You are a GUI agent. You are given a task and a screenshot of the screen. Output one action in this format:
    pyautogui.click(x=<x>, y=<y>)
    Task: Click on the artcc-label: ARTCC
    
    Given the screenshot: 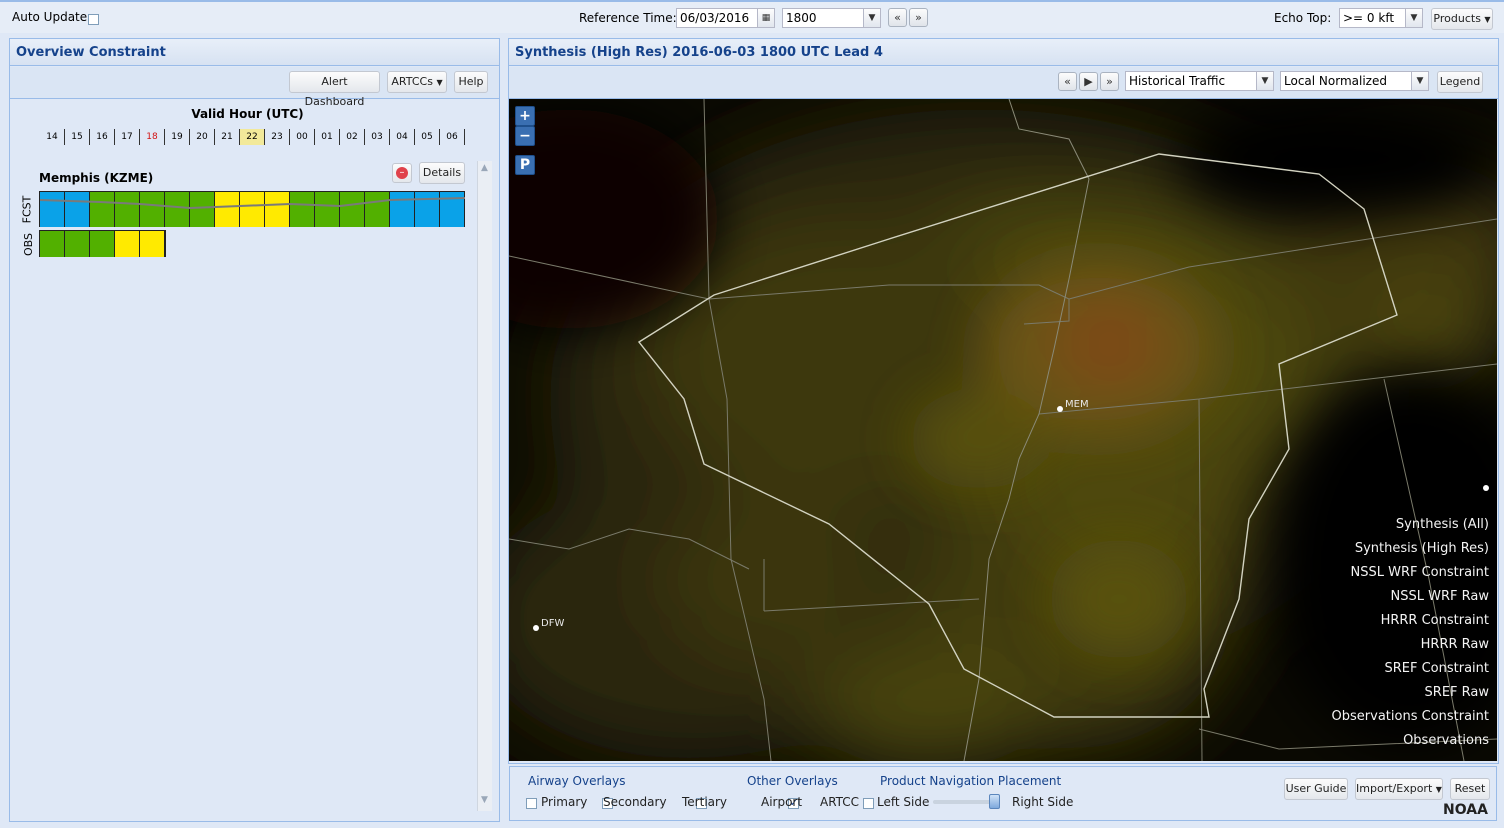 What is the action you would take?
    pyautogui.click(x=840, y=802)
    